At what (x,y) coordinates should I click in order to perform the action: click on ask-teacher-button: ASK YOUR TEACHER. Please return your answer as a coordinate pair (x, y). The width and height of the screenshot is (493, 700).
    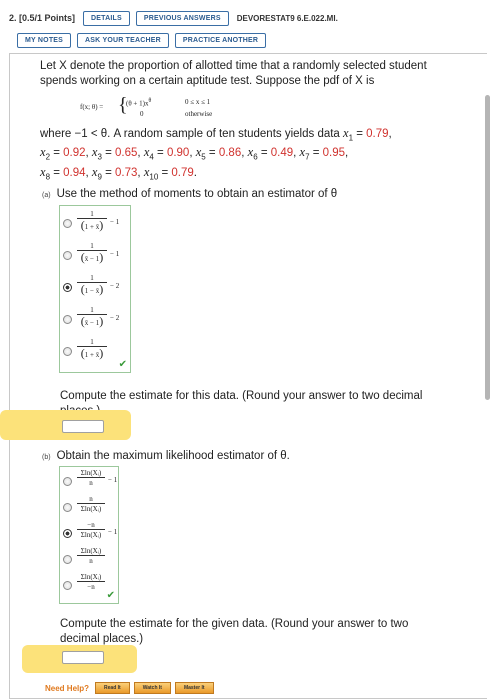
    Looking at the image, I should click on (123, 40).